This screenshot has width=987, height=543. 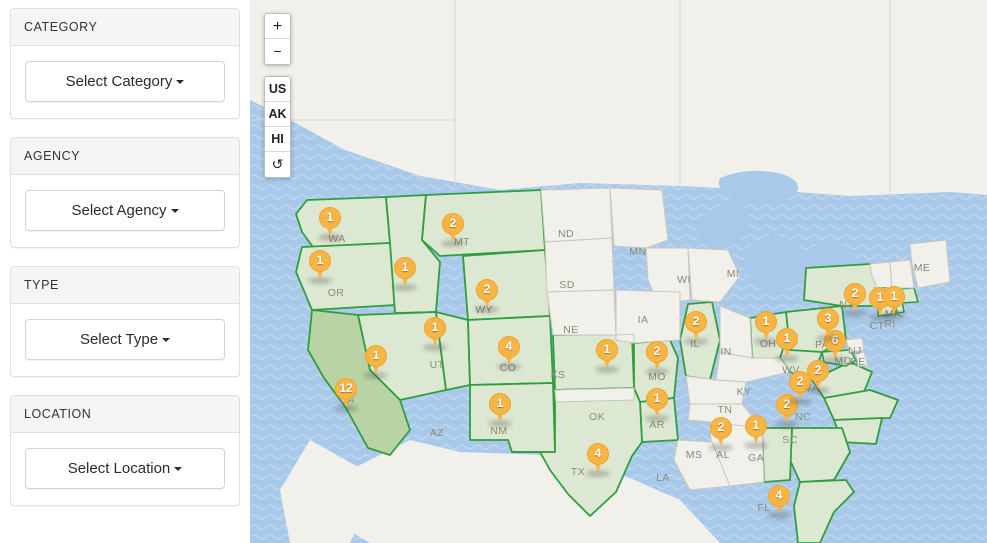 I want to click on map-marker-or: 1, so click(x=320, y=267).